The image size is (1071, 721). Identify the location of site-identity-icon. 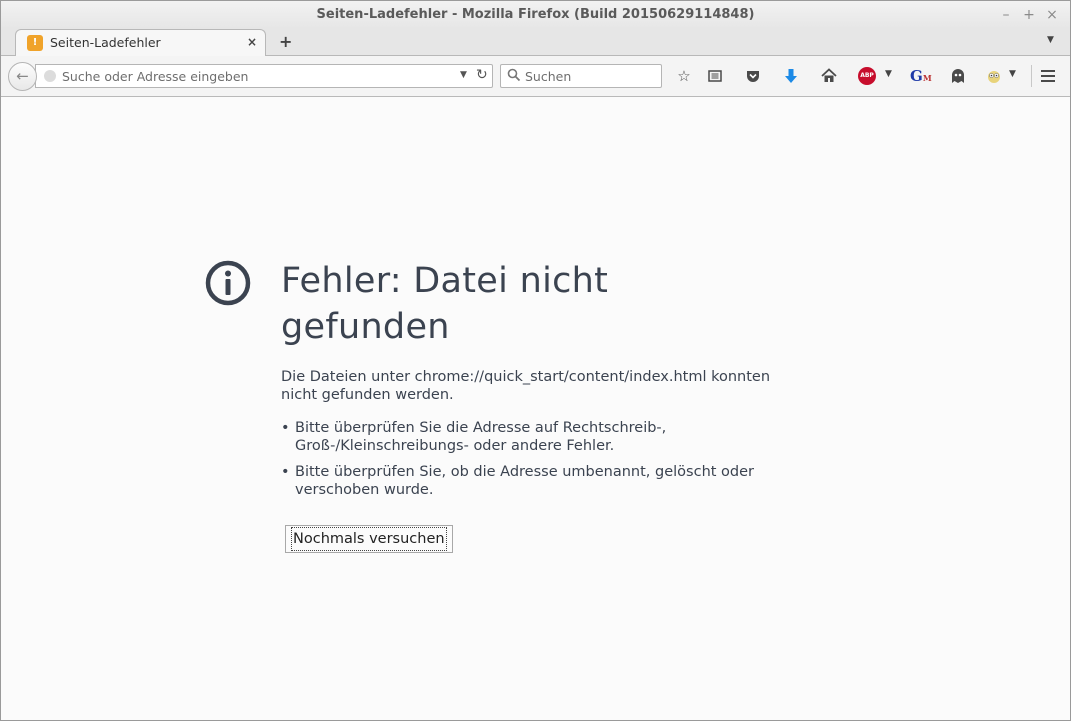
(50, 76).